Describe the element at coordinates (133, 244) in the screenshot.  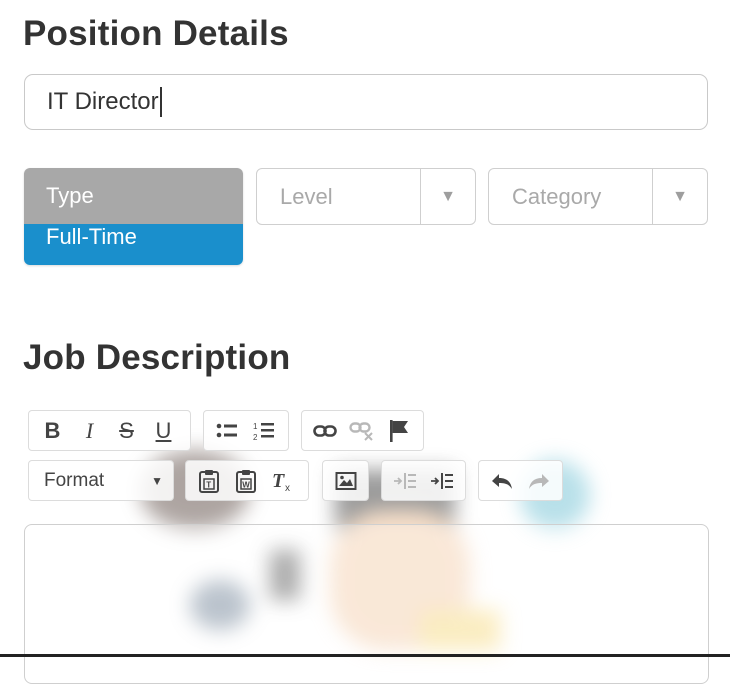
I see `type-option-full-time: Full-Time` at that location.